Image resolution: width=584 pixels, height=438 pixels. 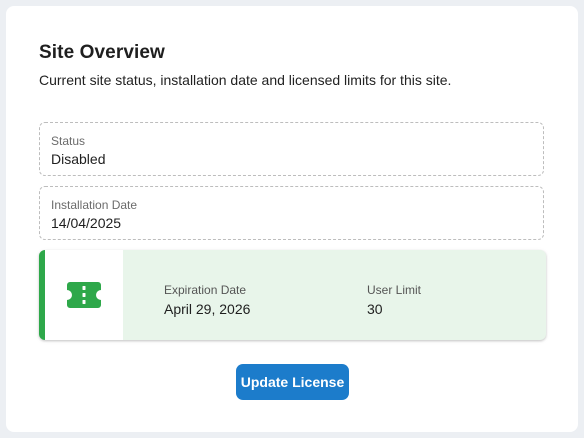 What do you see at coordinates (68, 141) in the screenshot?
I see `status-label: Status` at bounding box center [68, 141].